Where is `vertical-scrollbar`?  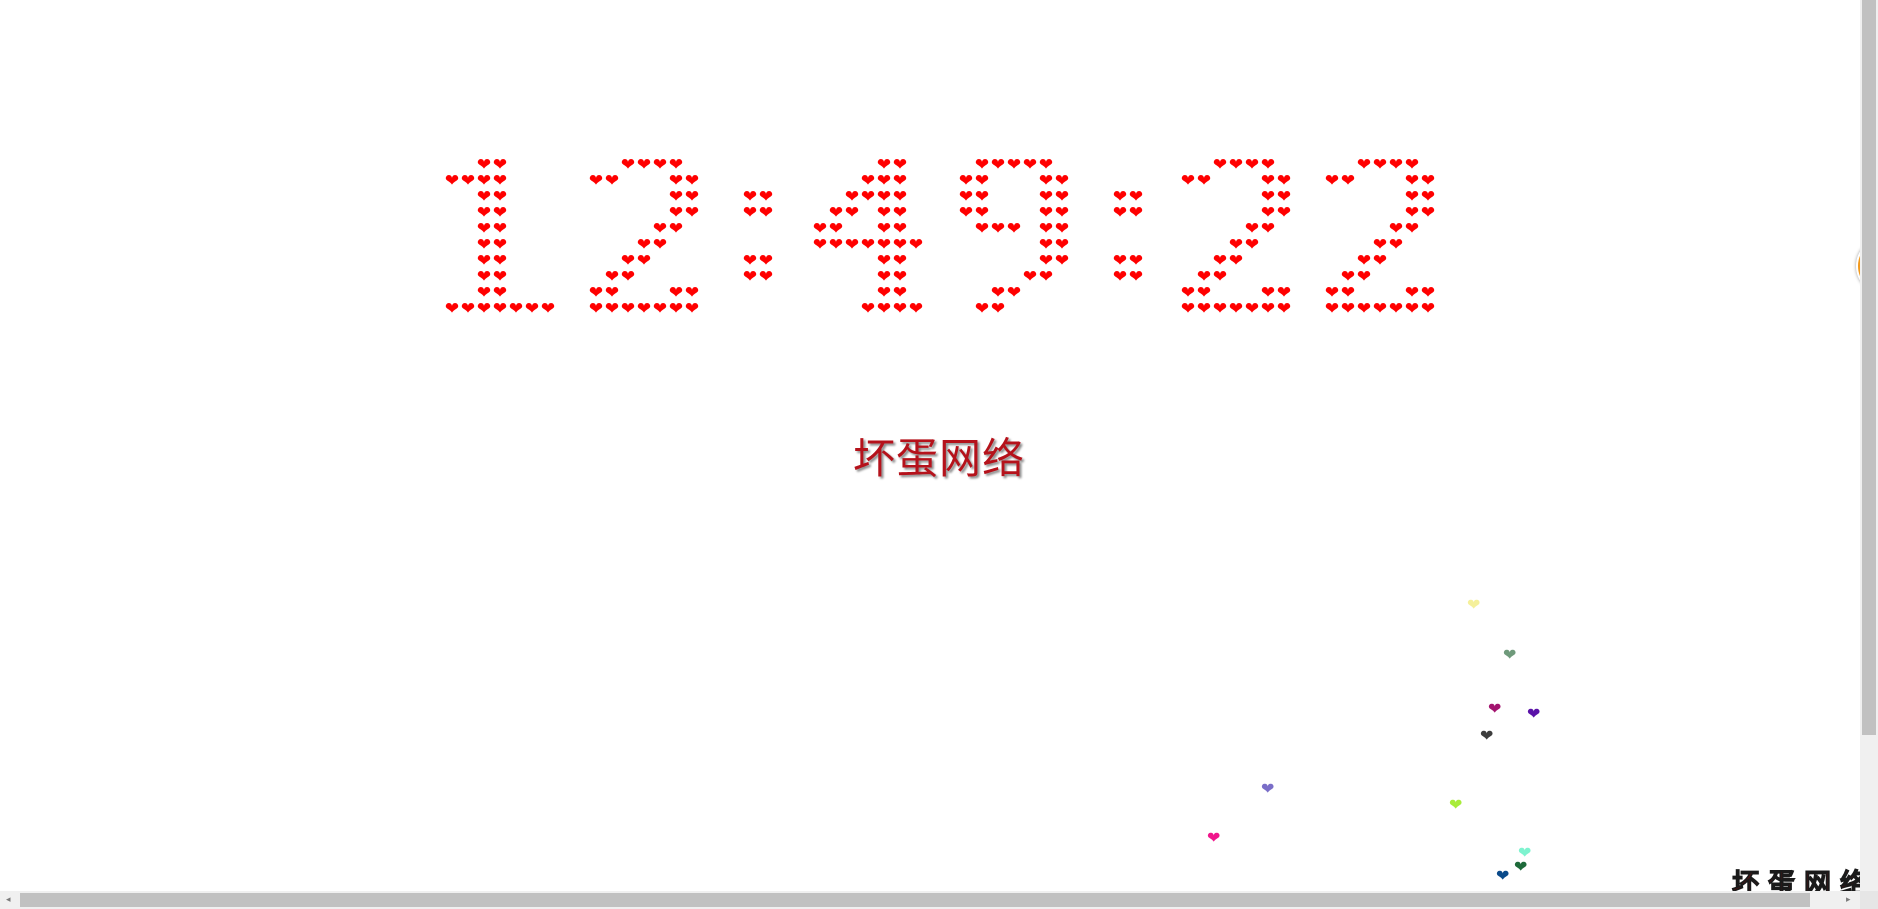
vertical-scrollbar is located at coordinates (1869, 445).